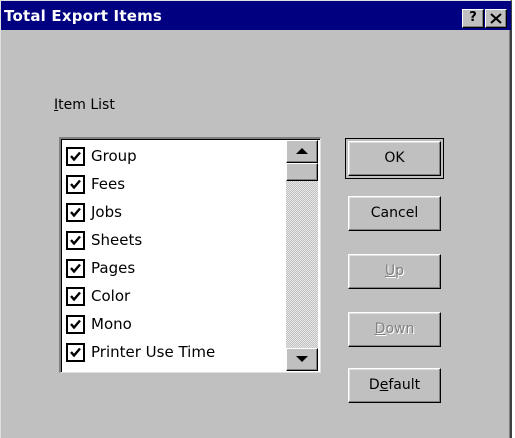 The image size is (515, 438). I want to click on checkbox-printer-use-time, so click(75, 352).